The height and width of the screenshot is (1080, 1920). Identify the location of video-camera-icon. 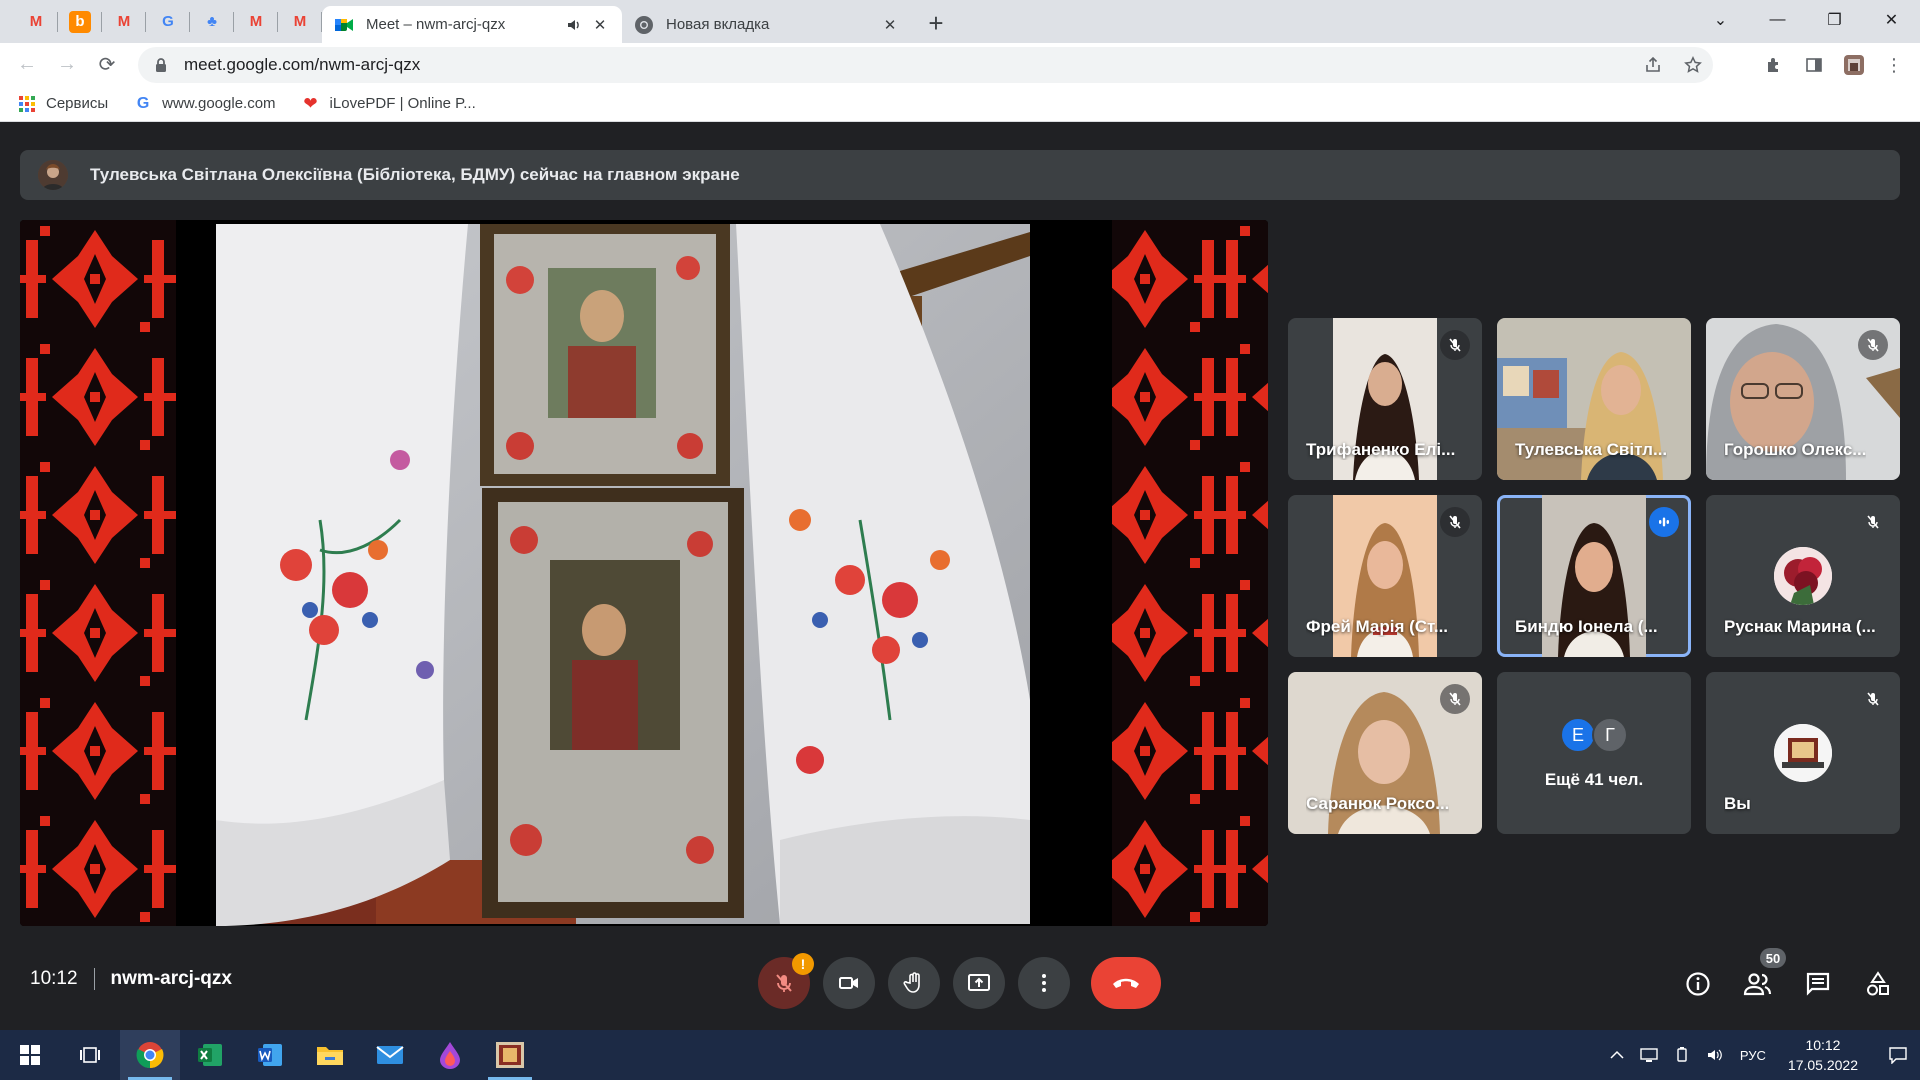
(848, 983).